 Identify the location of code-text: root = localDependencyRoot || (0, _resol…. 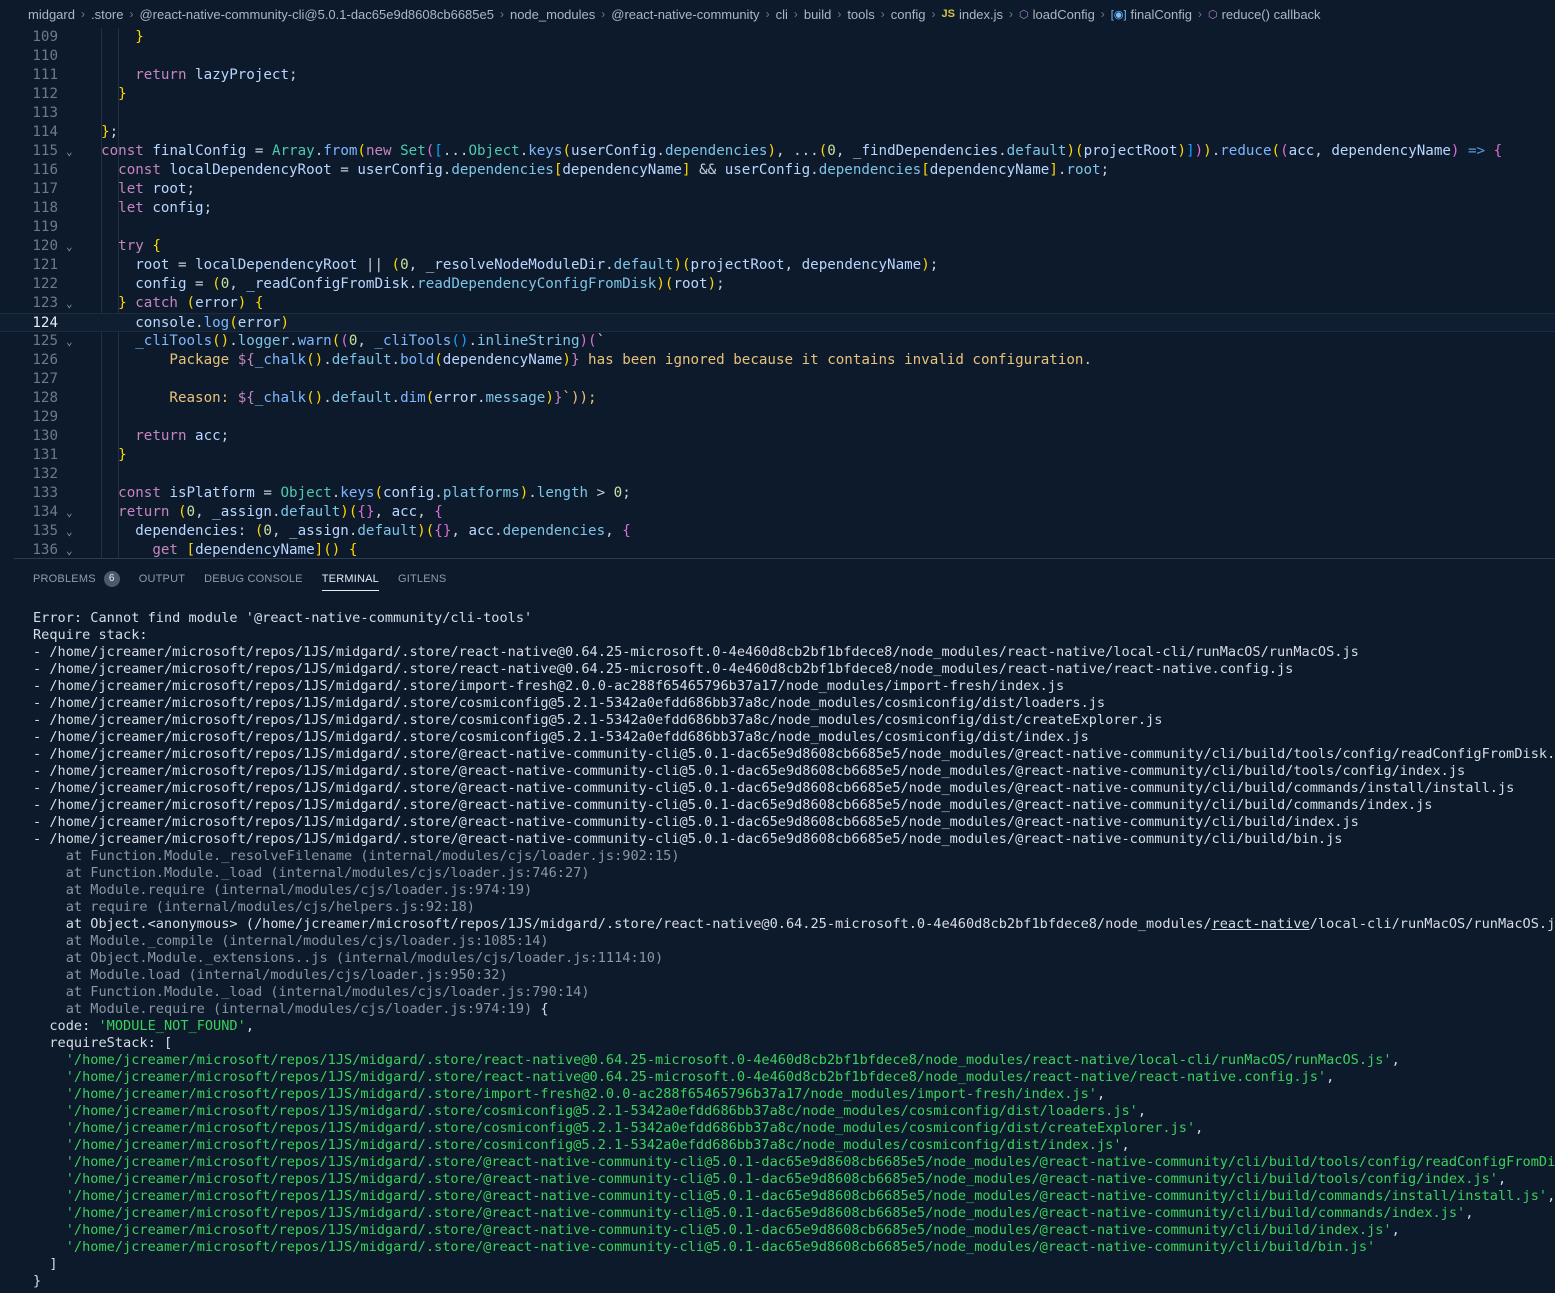
(537, 265).